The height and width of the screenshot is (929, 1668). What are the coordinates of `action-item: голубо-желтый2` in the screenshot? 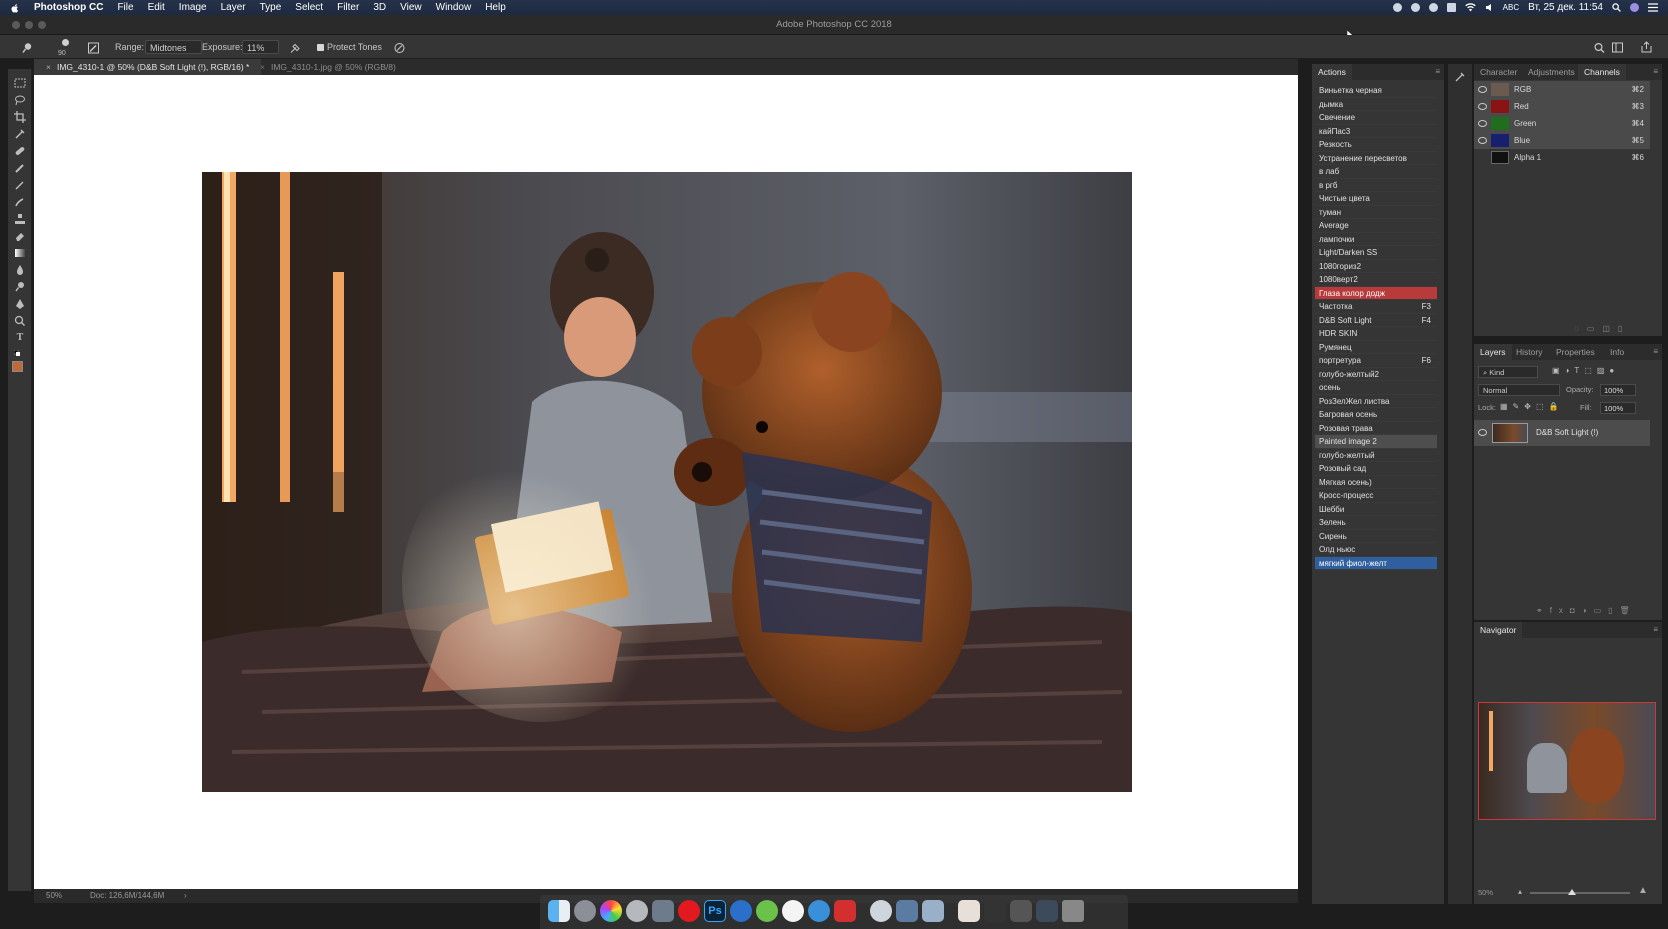 It's located at (1376, 374).